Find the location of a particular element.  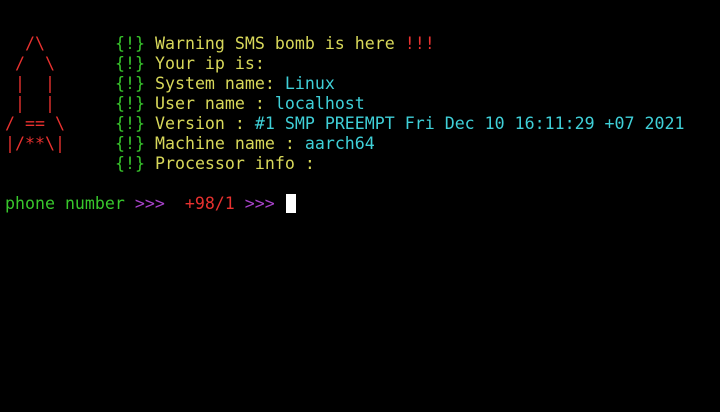

phone-number-prompt: phone number >>> +98/1 >>> is located at coordinates (150, 204).